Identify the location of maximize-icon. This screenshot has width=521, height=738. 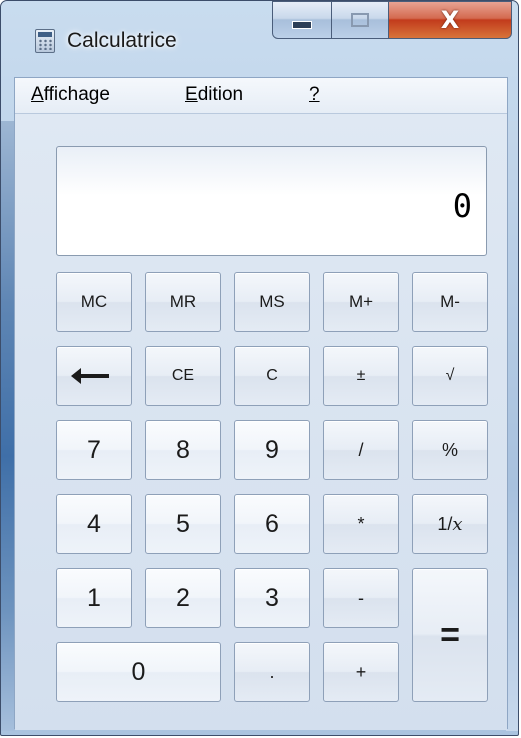
(360, 20).